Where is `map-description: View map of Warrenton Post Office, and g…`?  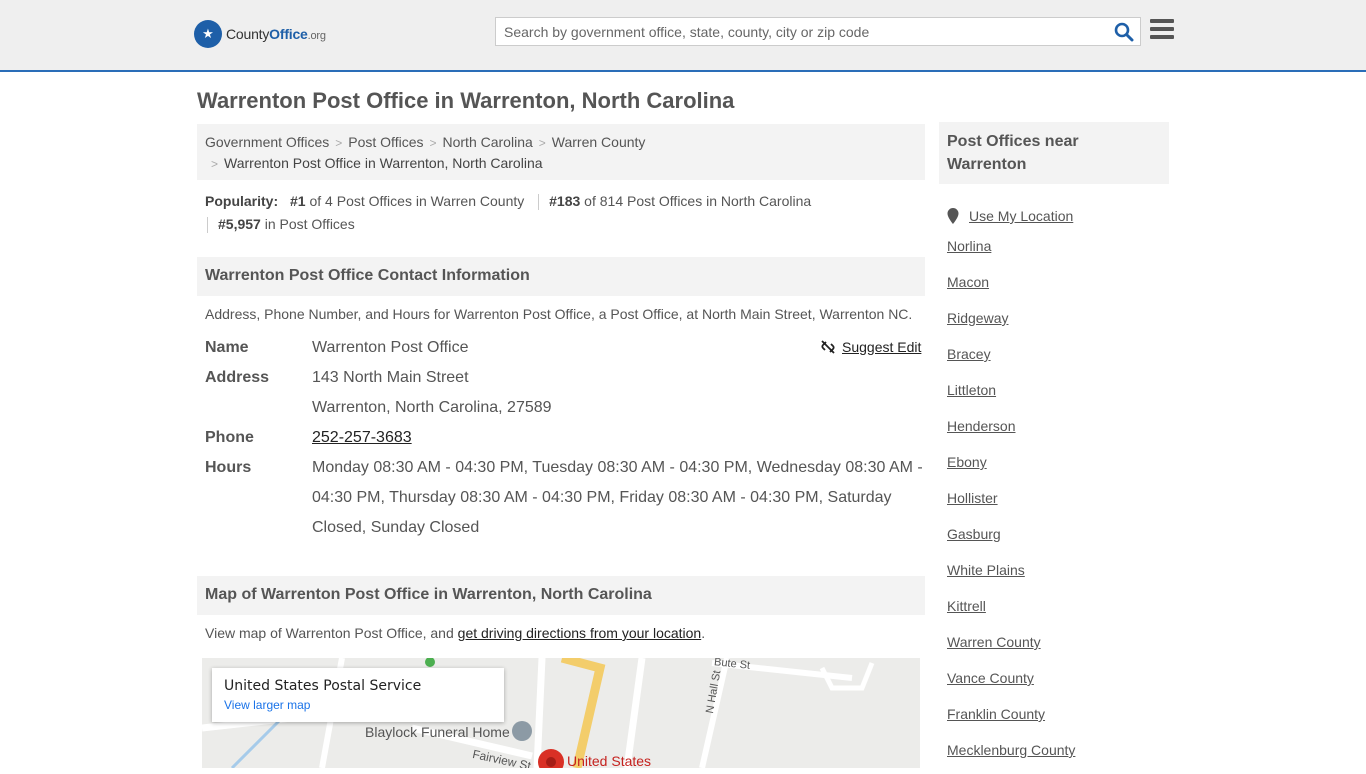 map-description: View map of Warrenton Post Office, and g… is located at coordinates (455, 633).